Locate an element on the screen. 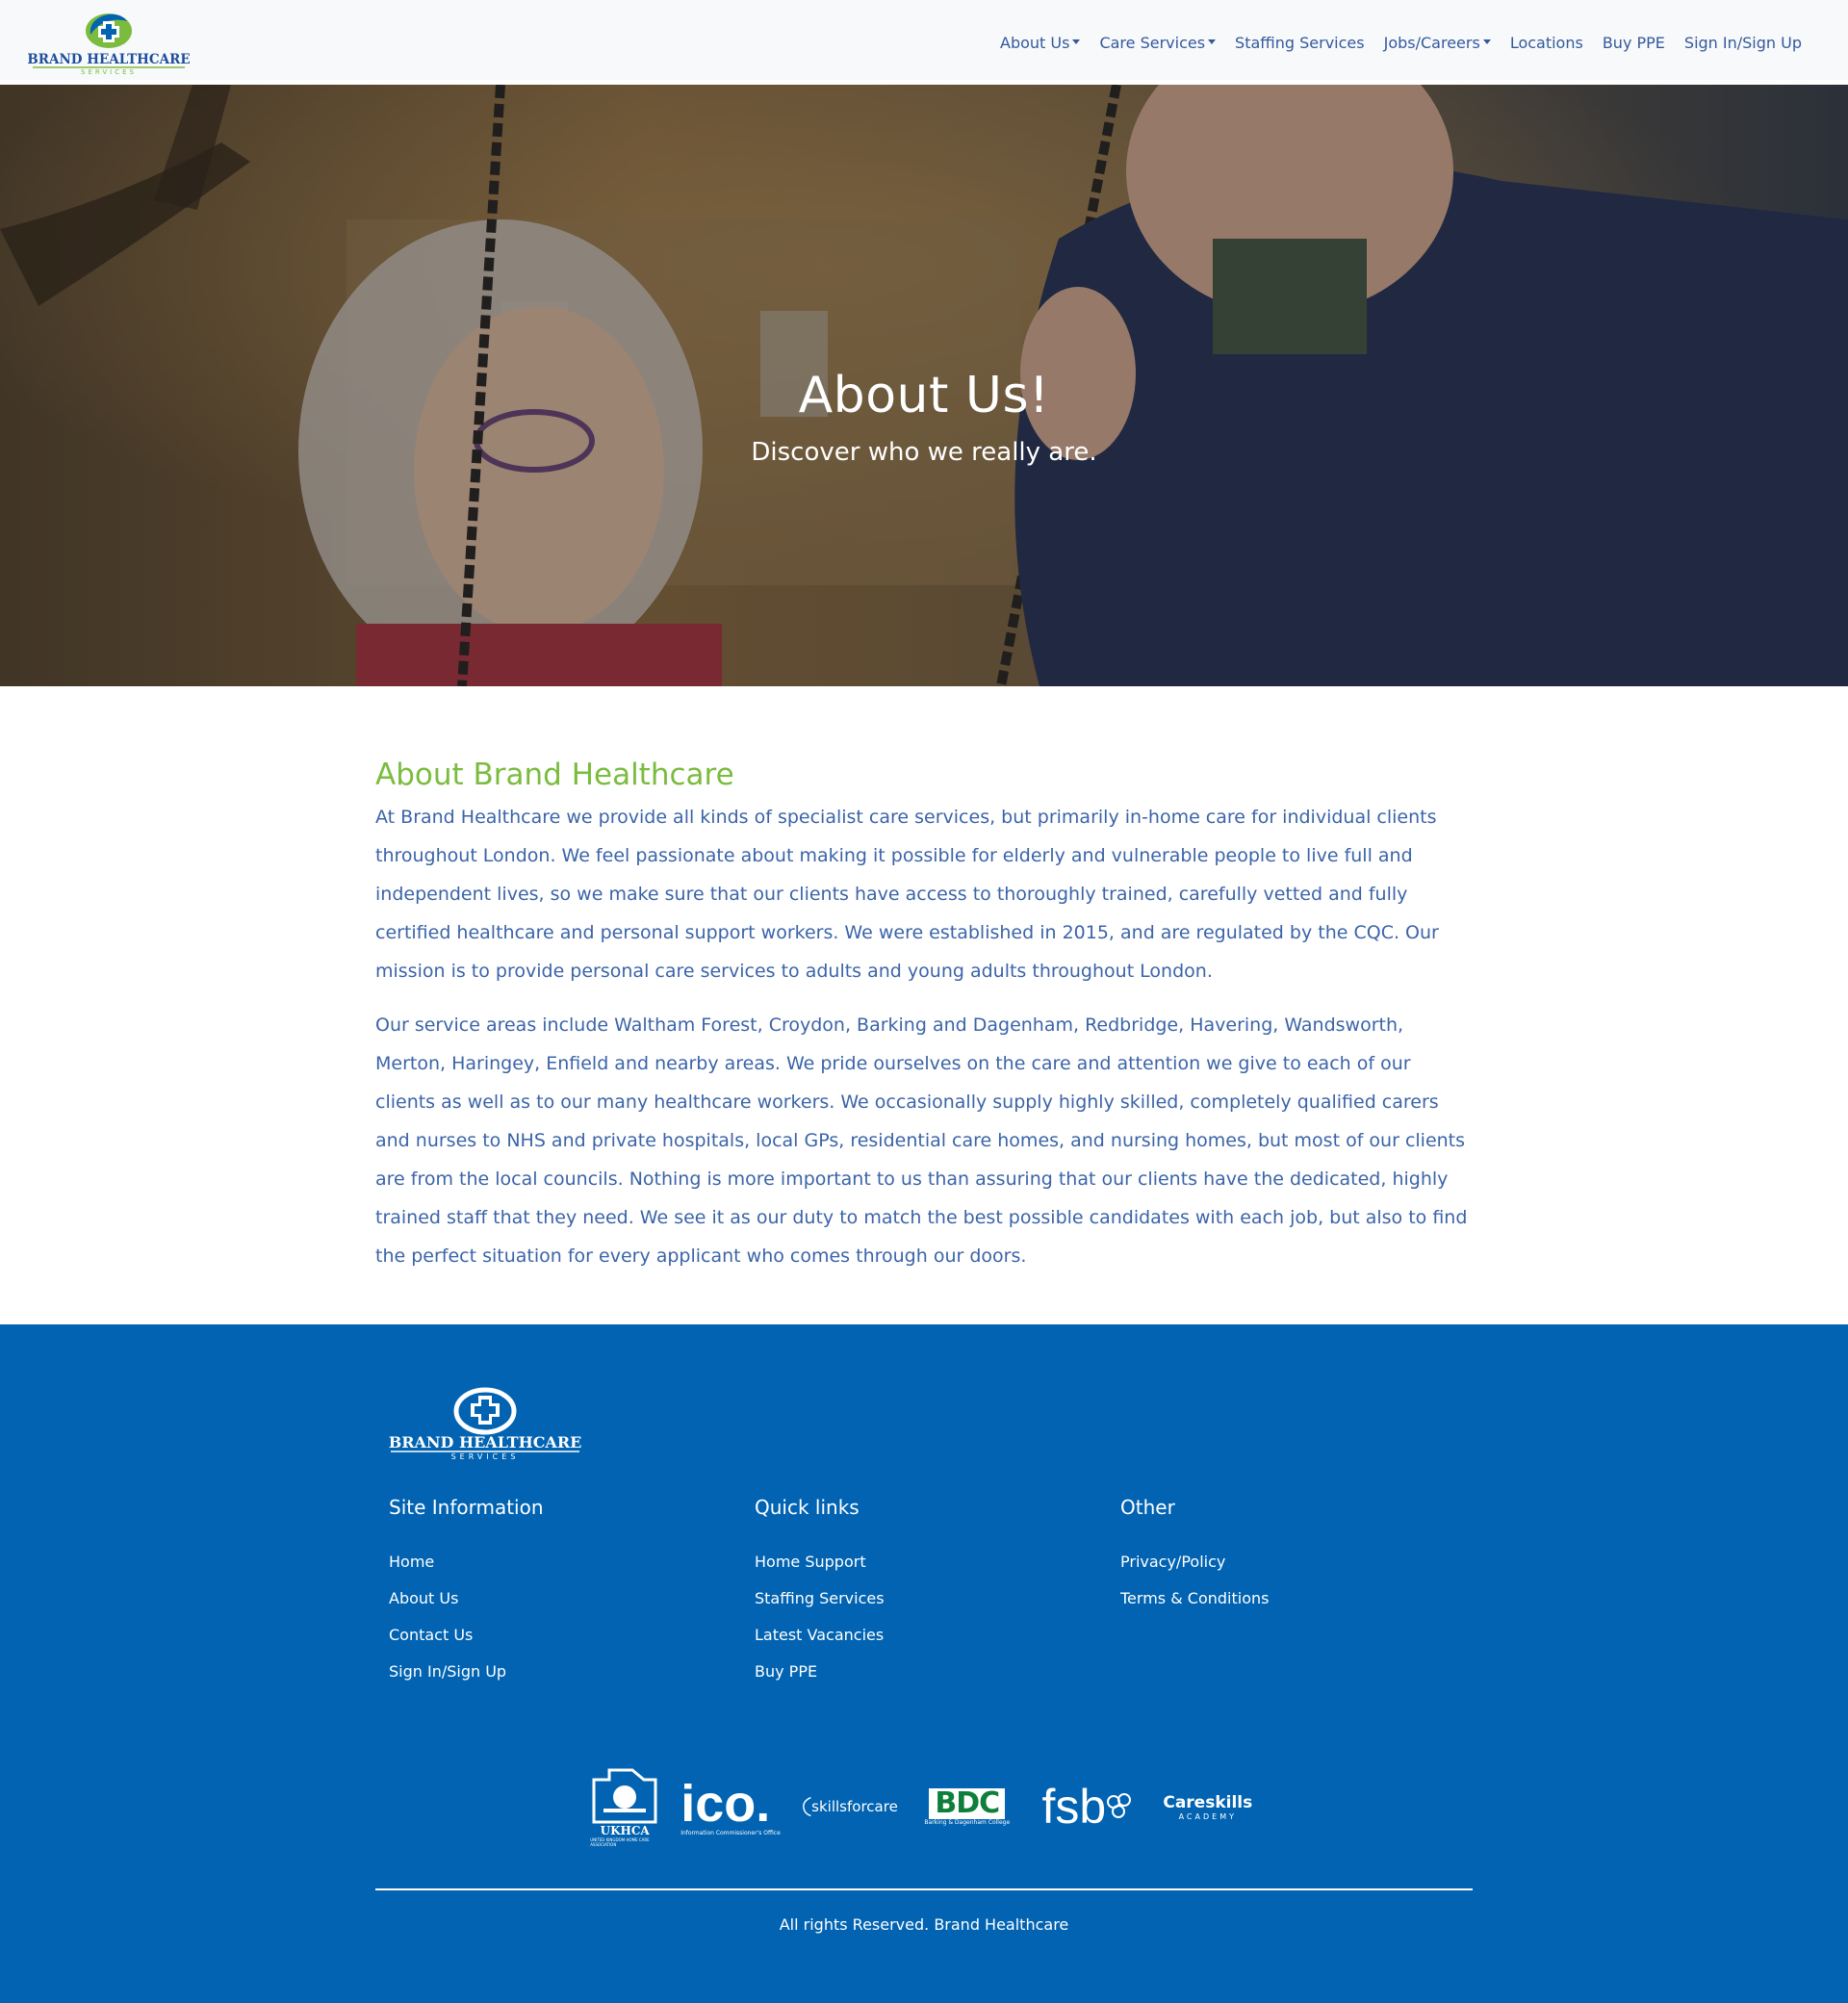 The image size is (1848, 2003). footer-link-home-support: Home Support is located at coordinates (937, 1562).